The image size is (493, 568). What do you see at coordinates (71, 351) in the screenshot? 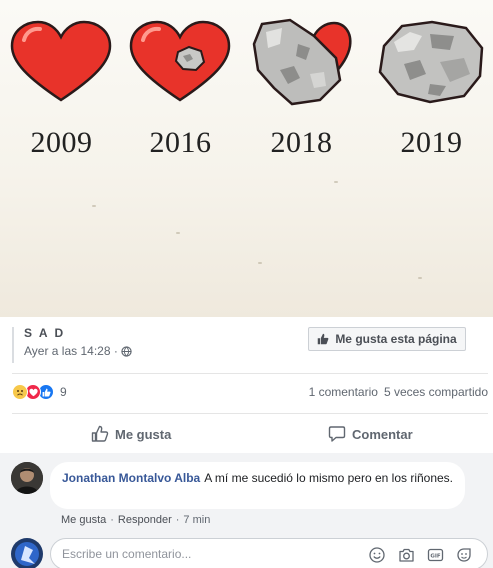
I see `post-timestamp: Ayer a las 14:28 ·` at bounding box center [71, 351].